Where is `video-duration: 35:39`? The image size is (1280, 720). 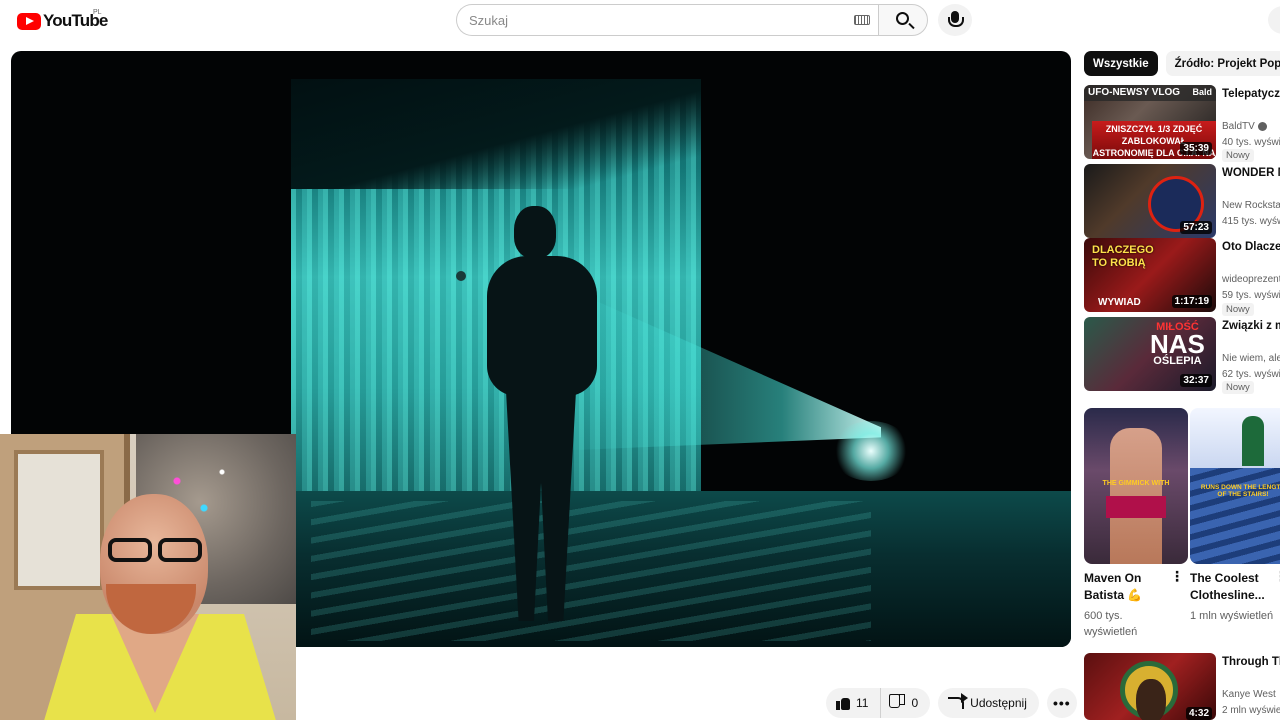 video-duration: 35:39 is located at coordinates (1196, 148).